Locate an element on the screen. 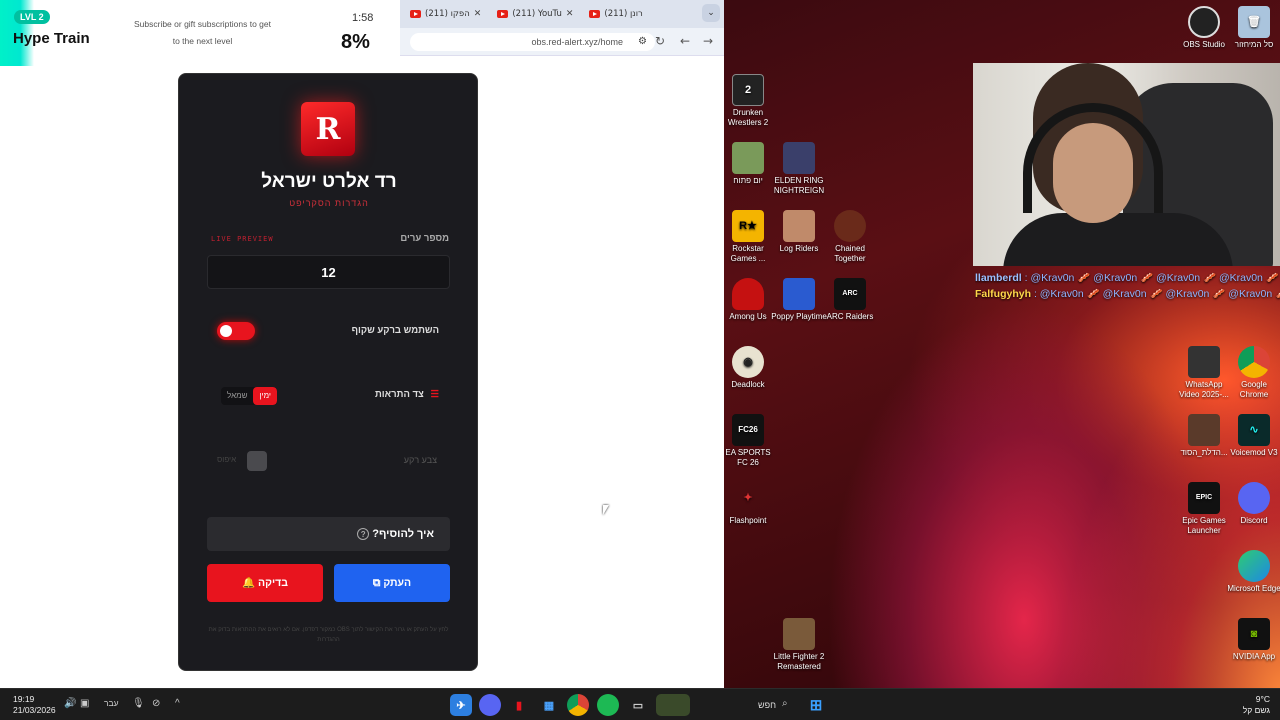 The image size is (1280, 720). desktop-icon-chained-together: Chained Together is located at coordinates (850, 237).